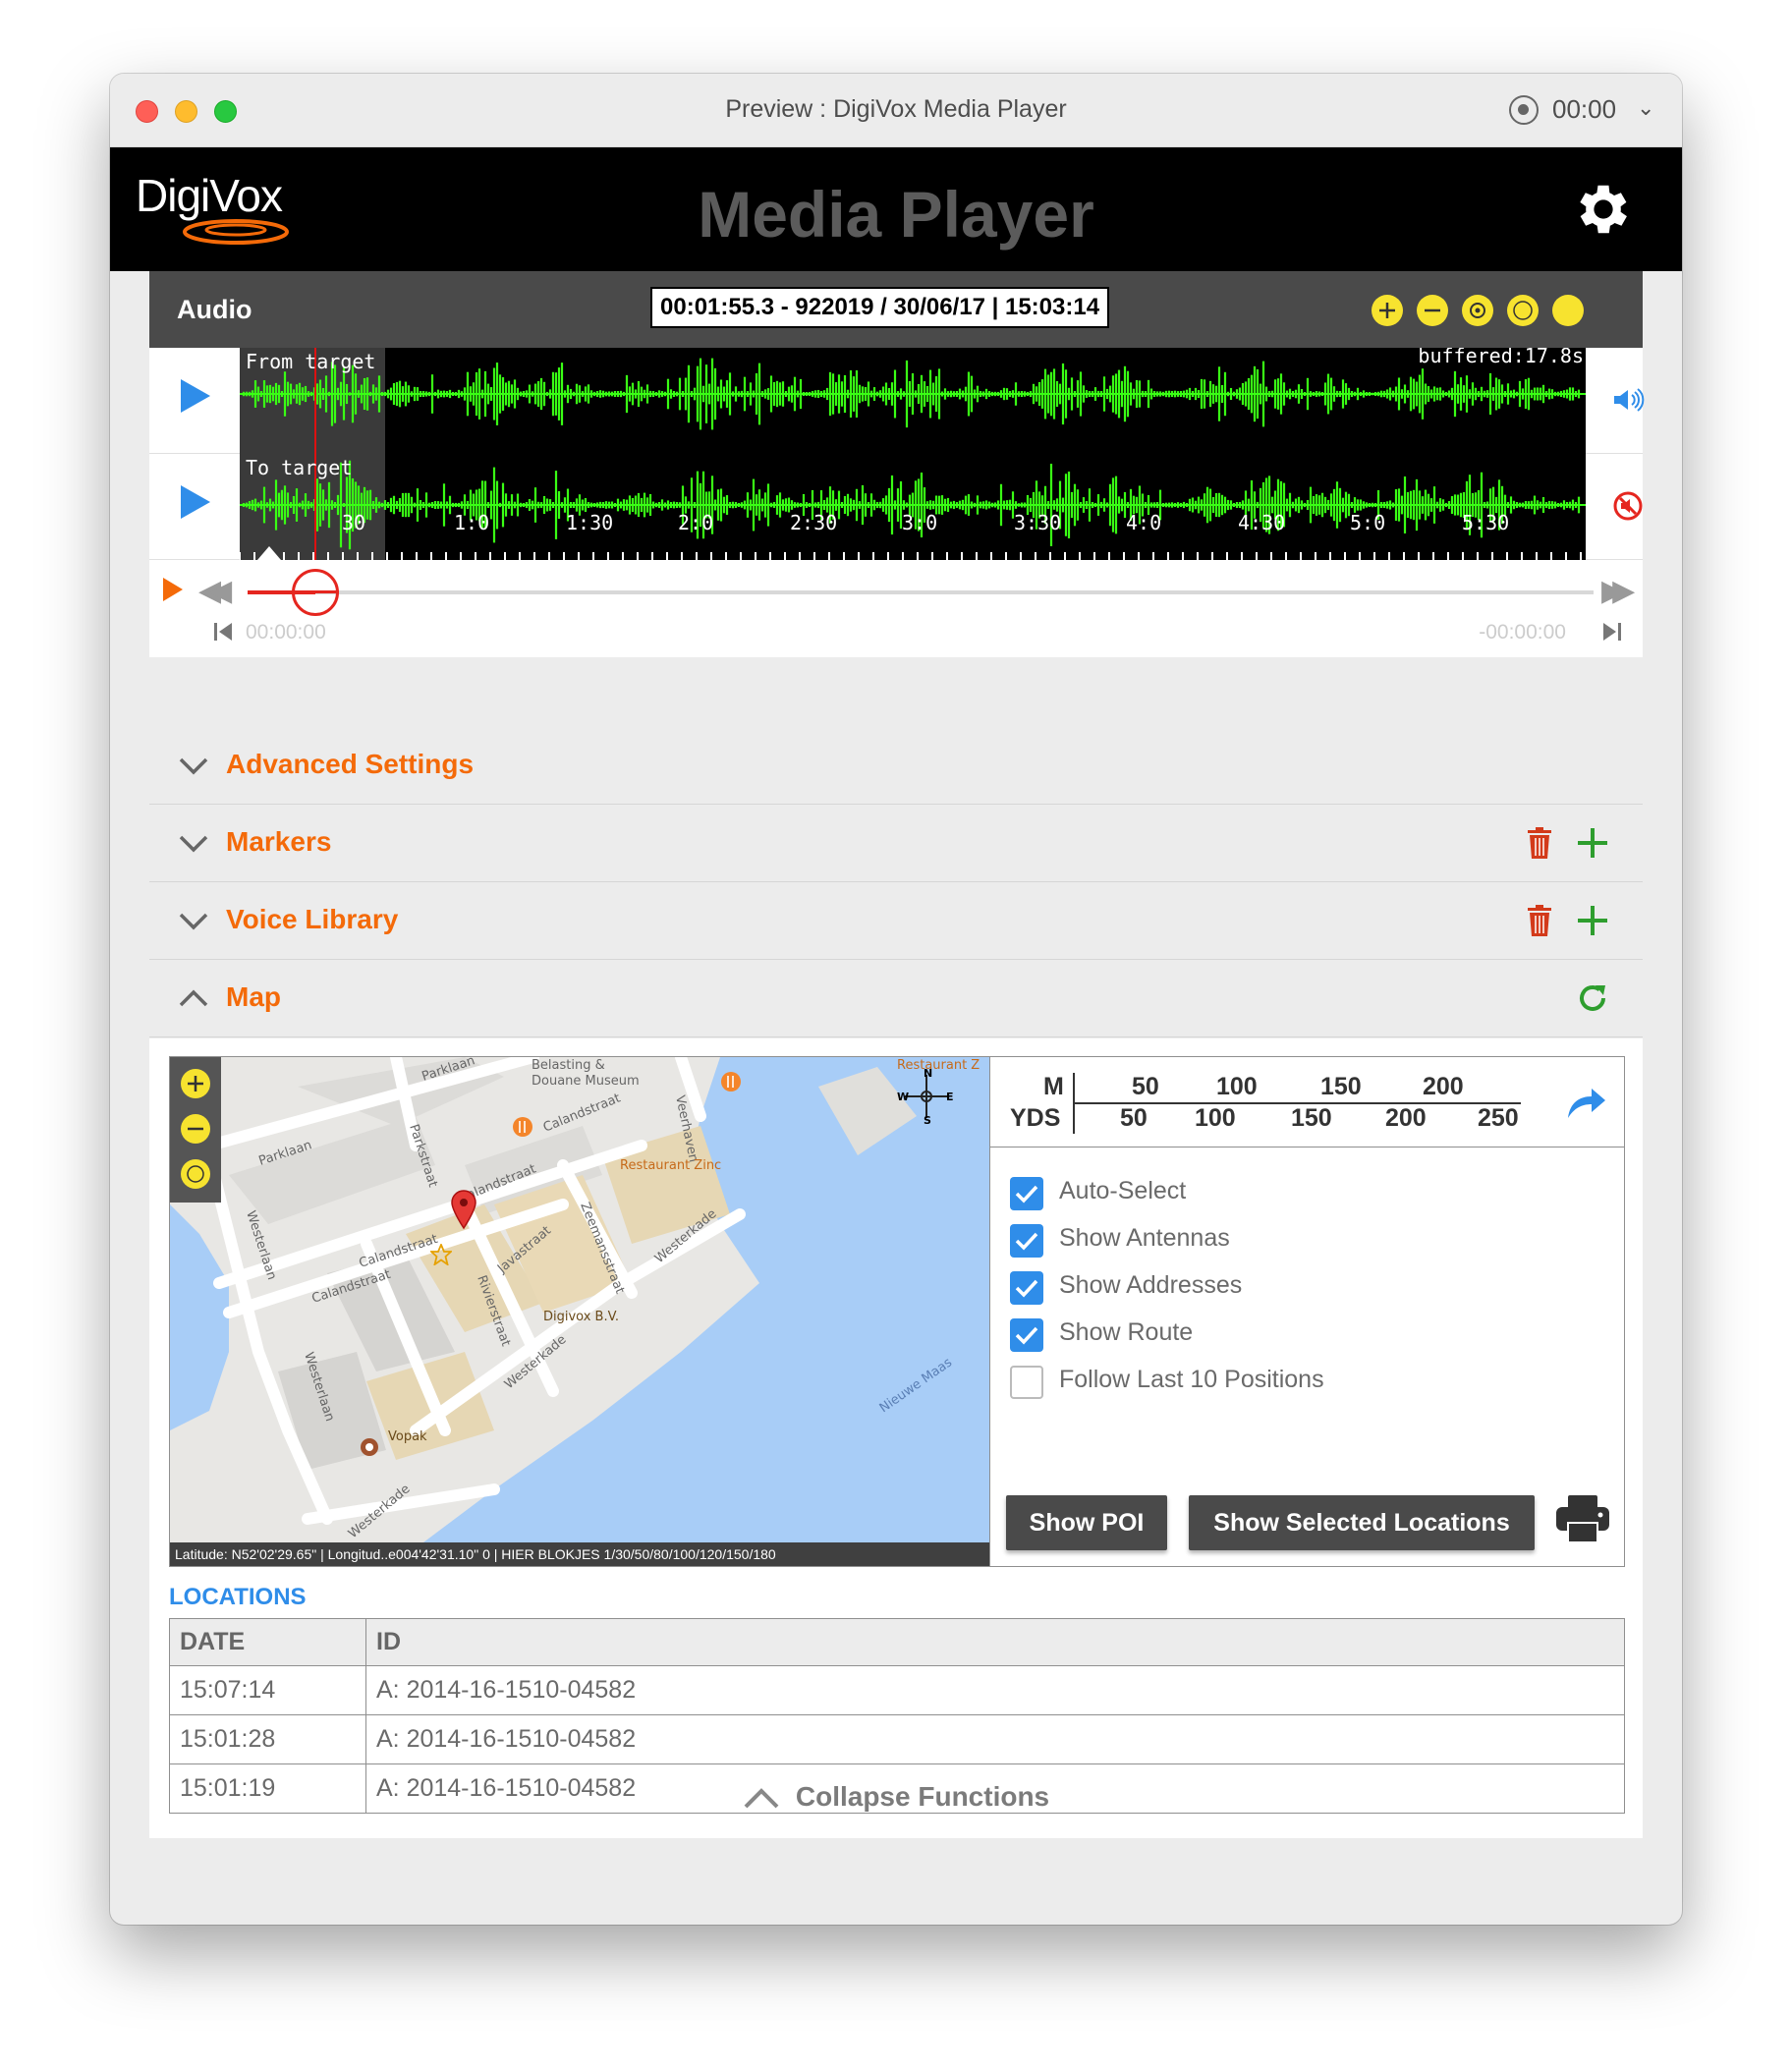 This screenshot has height=2071, width=1792. What do you see at coordinates (463, 1209) in the screenshot?
I see `location-pin-icon` at bounding box center [463, 1209].